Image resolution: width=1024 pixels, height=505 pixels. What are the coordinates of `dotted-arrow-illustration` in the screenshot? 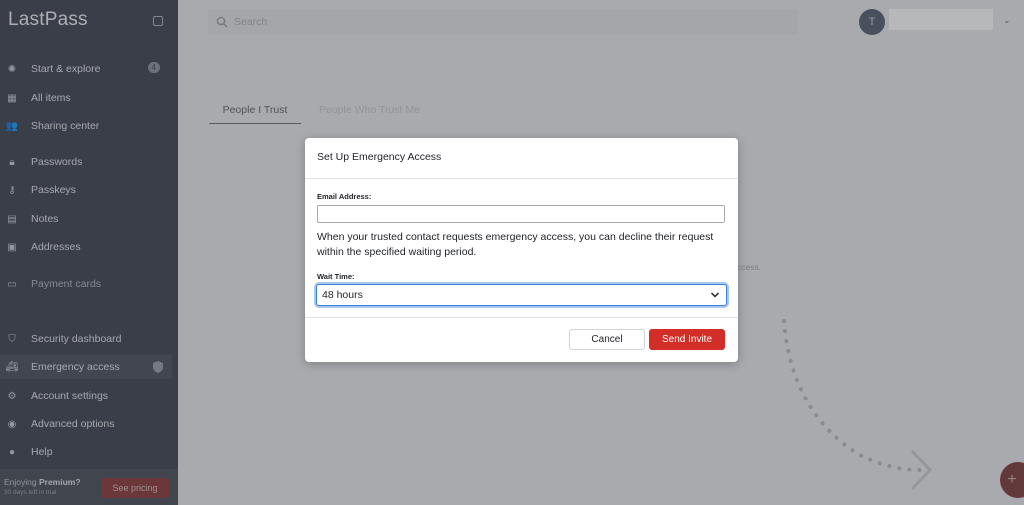 It's located at (857, 405).